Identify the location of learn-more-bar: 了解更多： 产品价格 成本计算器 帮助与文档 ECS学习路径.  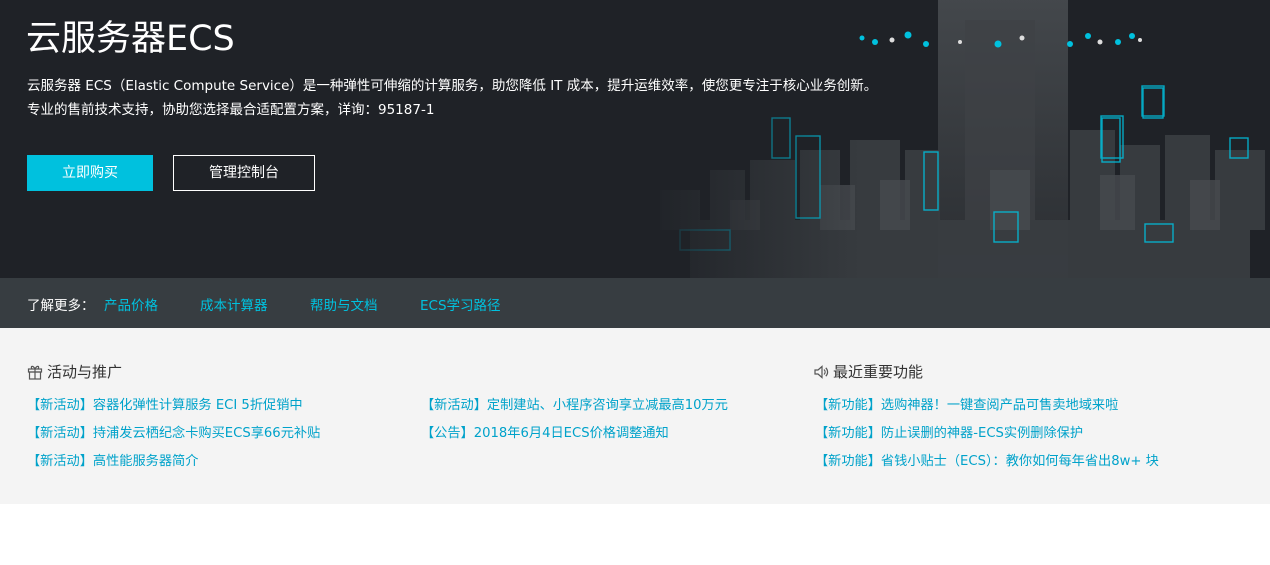
(635, 303).